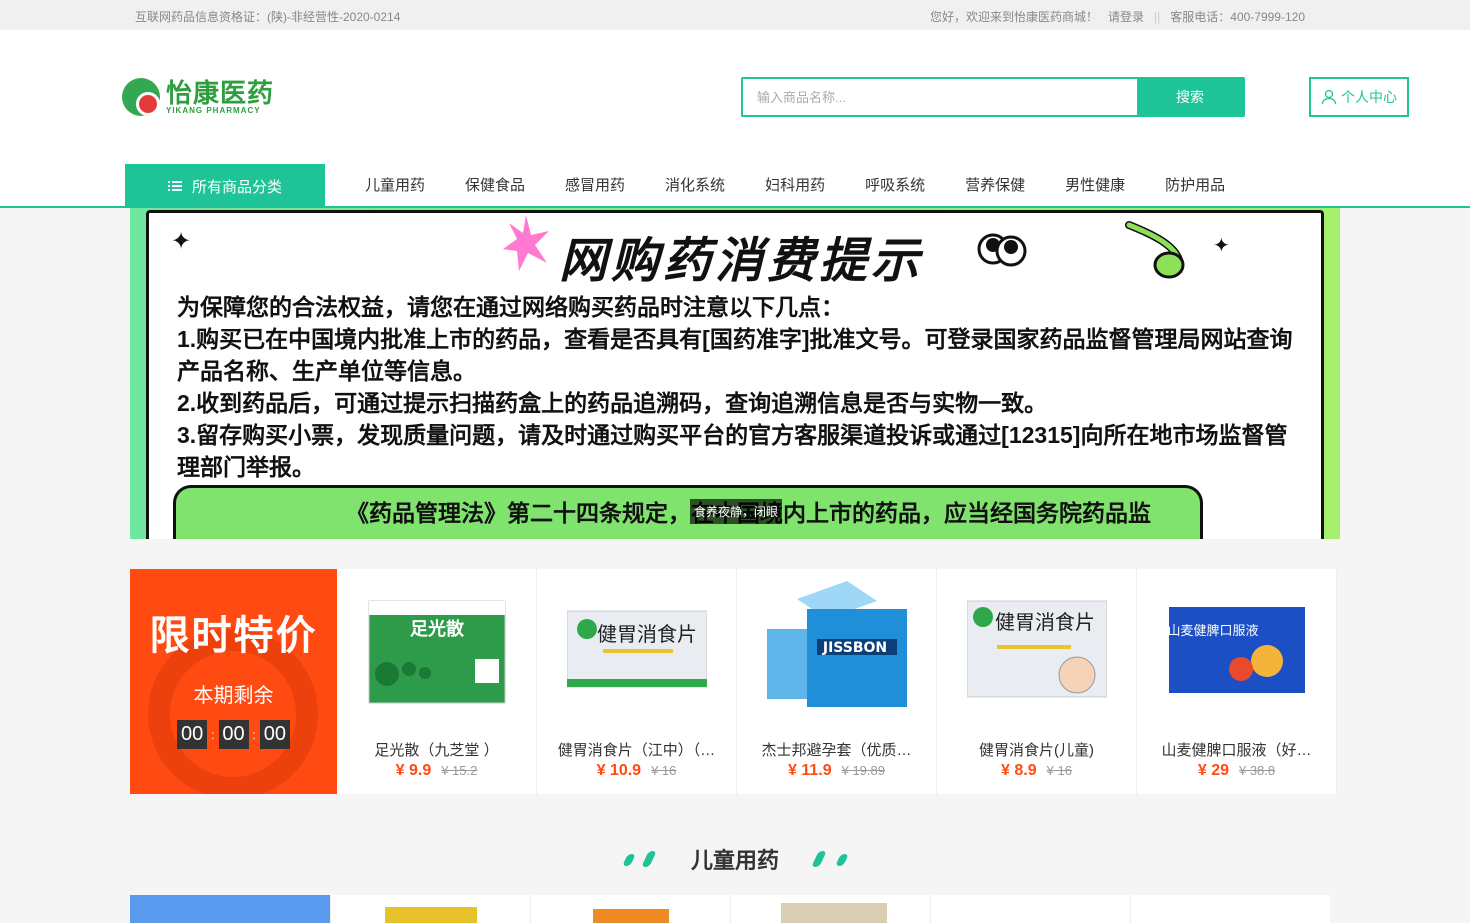 The height and width of the screenshot is (923, 1470). I want to click on svg-text: 山麦健脾口服液, so click(1212, 631).